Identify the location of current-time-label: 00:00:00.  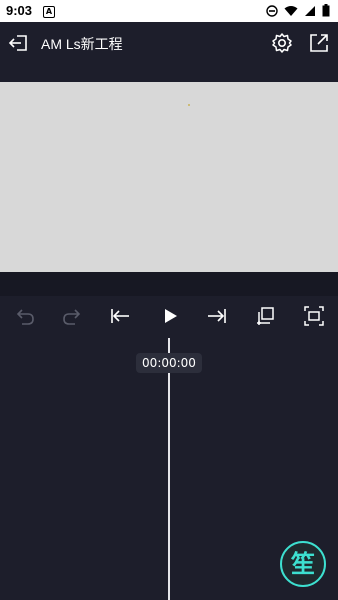
(169, 363).